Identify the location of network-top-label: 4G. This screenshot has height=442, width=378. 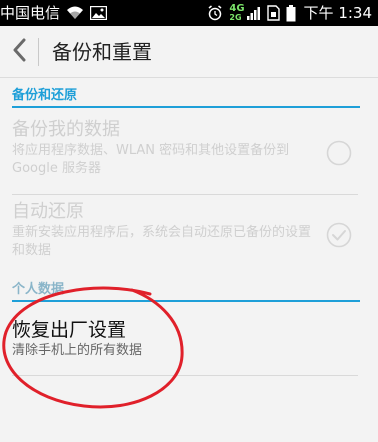
(237, 8).